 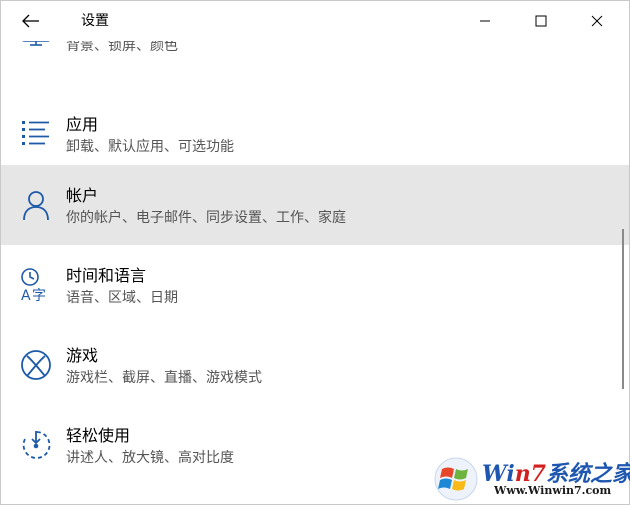 What do you see at coordinates (95, 21) in the screenshot?
I see `window-title: 设置` at bounding box center [95, 21].